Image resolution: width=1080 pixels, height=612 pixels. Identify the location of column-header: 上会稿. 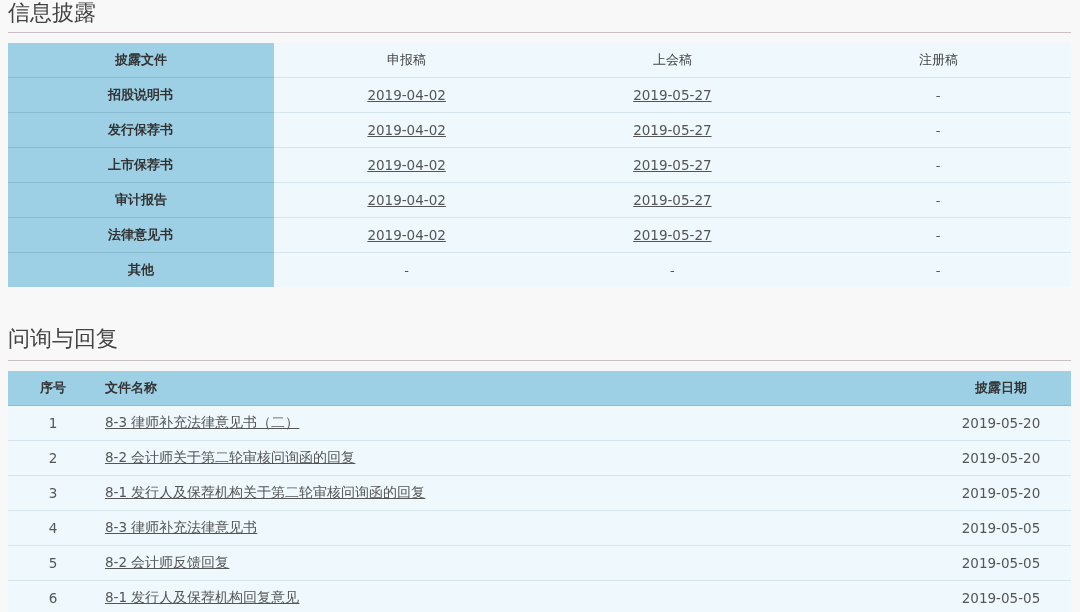
(672, 60).